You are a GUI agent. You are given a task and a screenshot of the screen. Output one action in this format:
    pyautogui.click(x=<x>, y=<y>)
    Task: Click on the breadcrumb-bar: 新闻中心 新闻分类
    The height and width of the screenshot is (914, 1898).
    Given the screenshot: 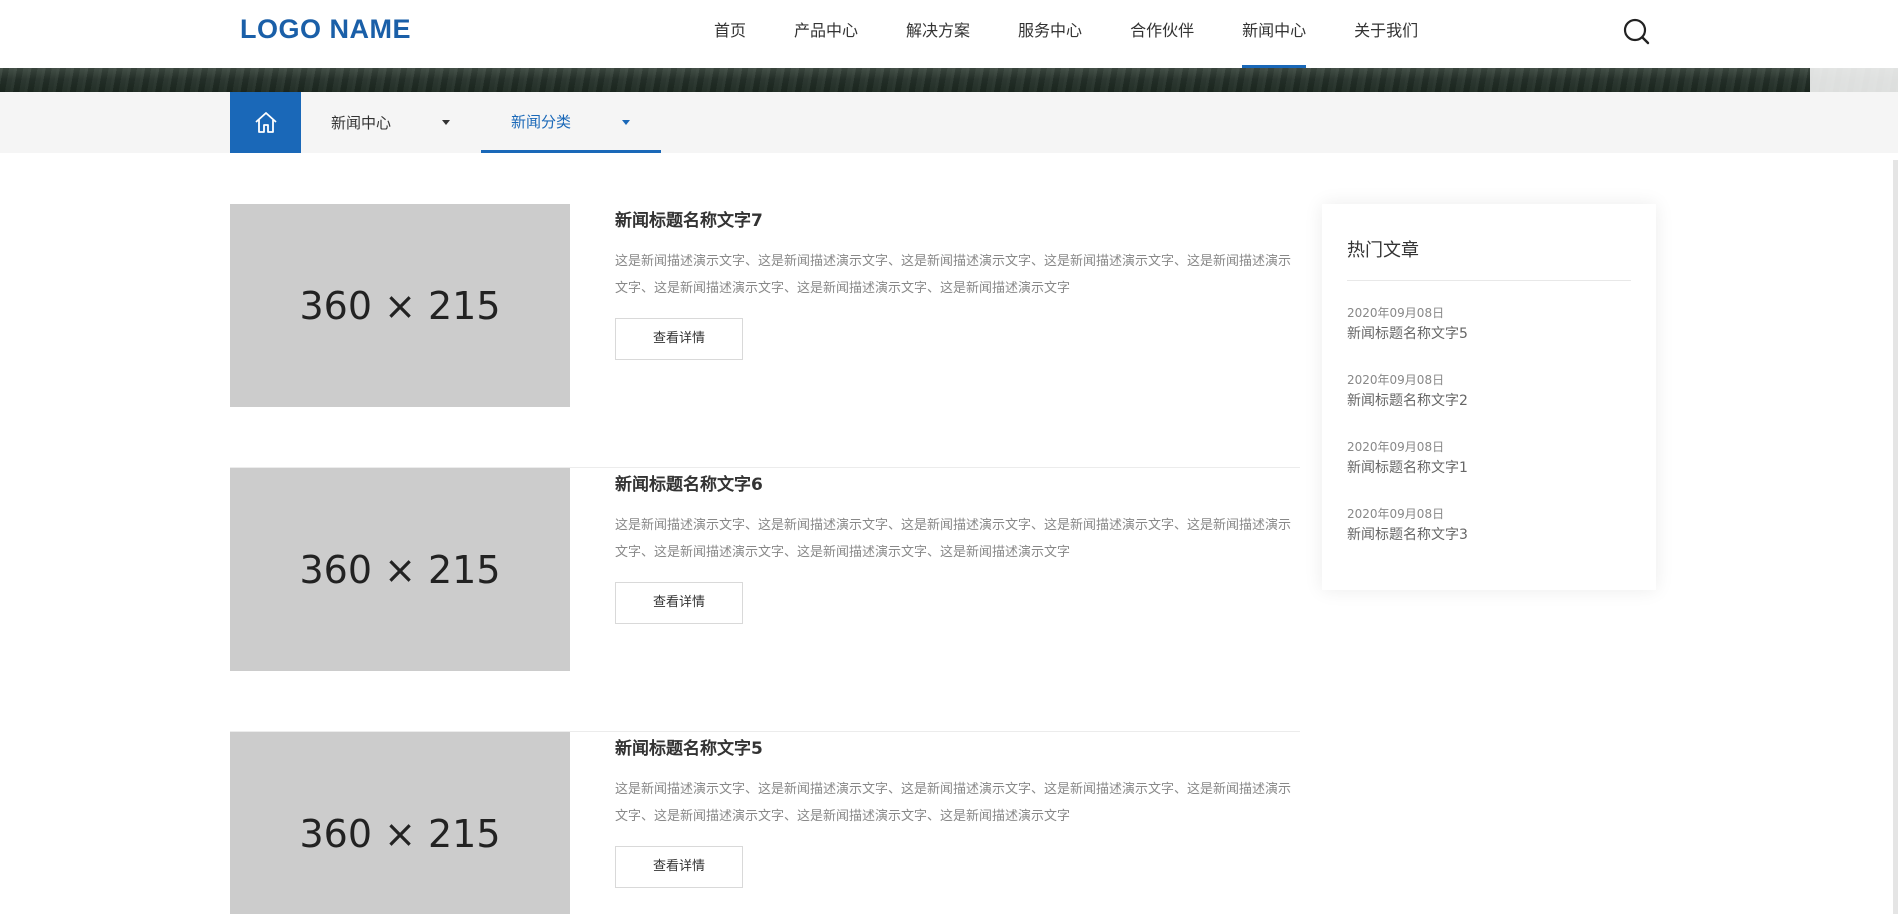 What is the action you would take?
    pyautogui.click(x=949, y=122)
    